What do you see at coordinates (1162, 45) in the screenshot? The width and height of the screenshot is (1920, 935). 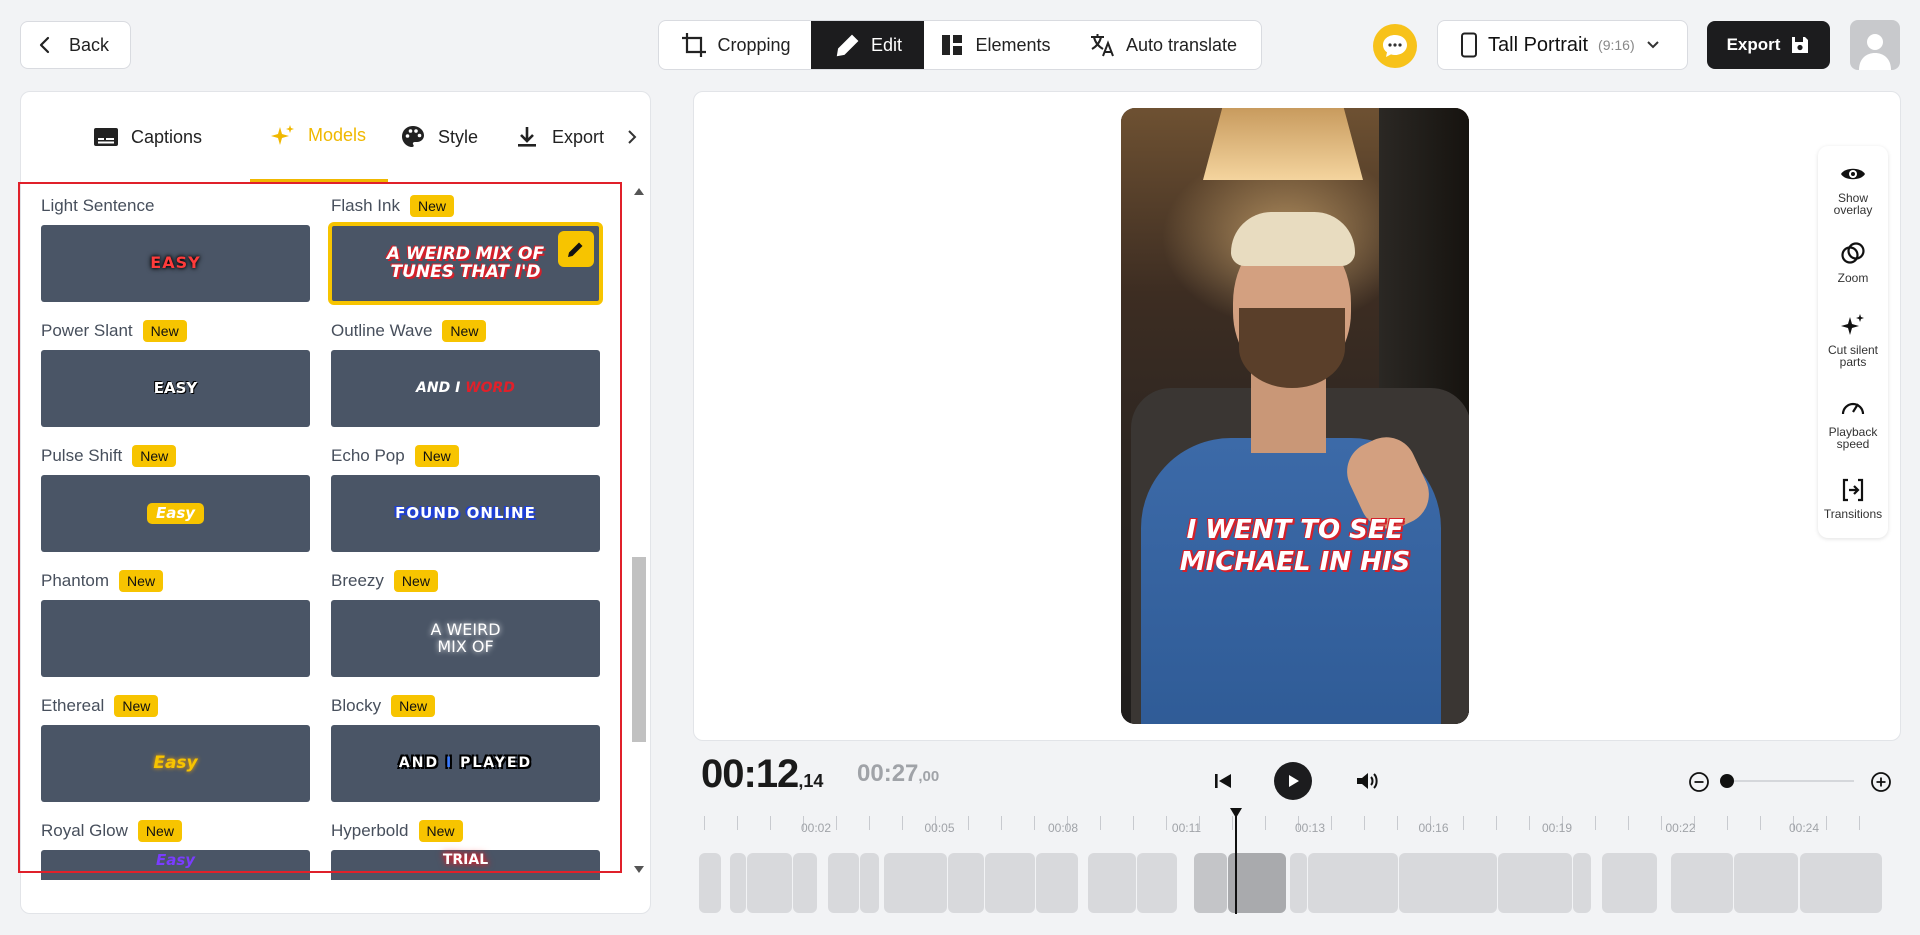 I see `auto-translate-button: Auto translate` at bounding box center [1162, 45].